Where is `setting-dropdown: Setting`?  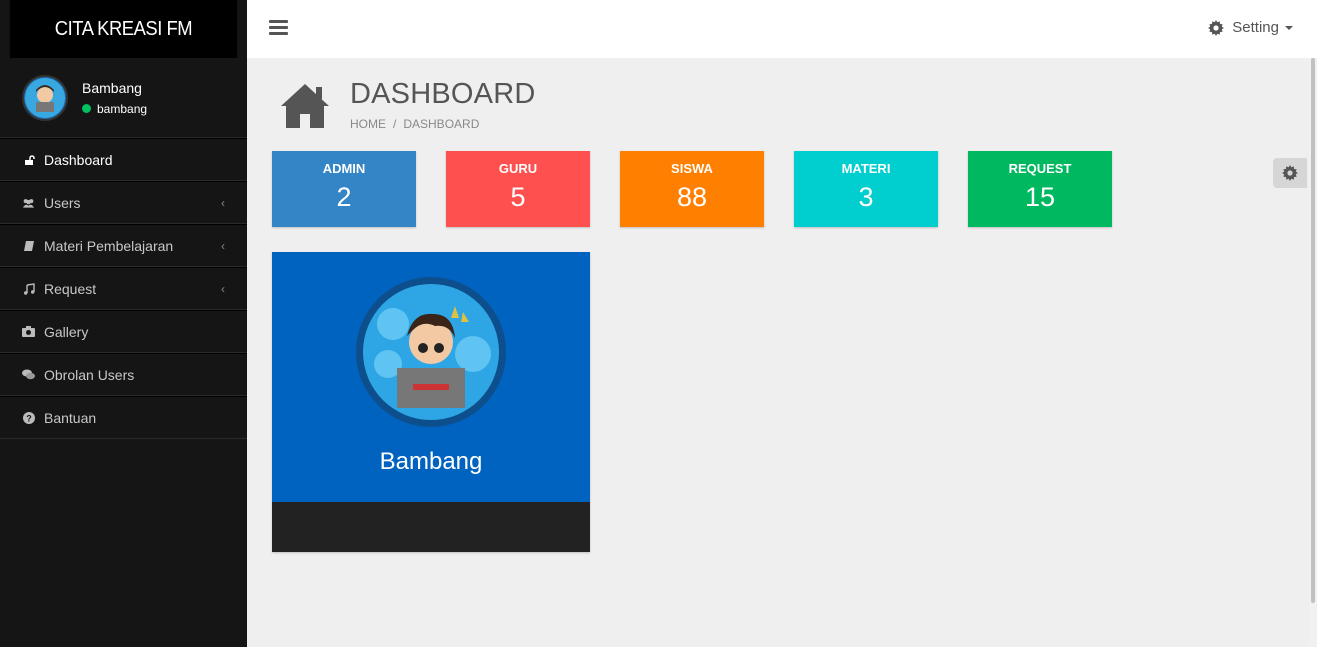 setting-dropdown: Setting is located at coordinates (1250, 27).